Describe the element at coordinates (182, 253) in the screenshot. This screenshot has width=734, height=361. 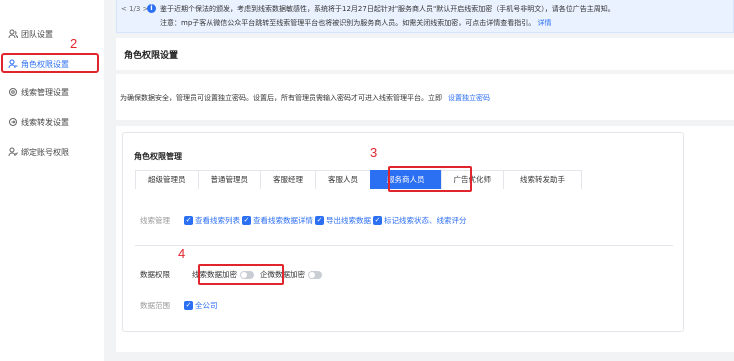
I see `annotation-number: 4` at that location.